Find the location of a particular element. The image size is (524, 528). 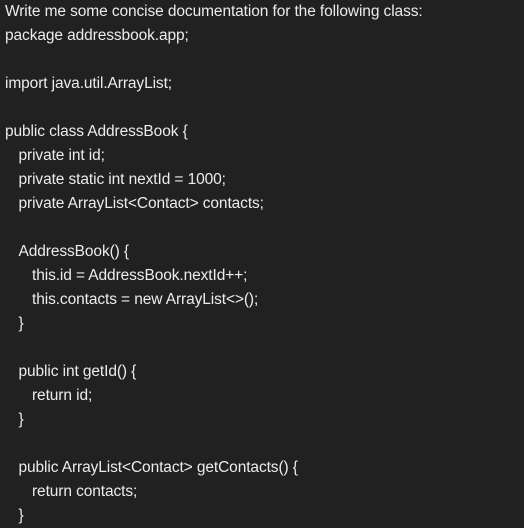

message-line: AddressBook() { is located at coordinates (74, 251).